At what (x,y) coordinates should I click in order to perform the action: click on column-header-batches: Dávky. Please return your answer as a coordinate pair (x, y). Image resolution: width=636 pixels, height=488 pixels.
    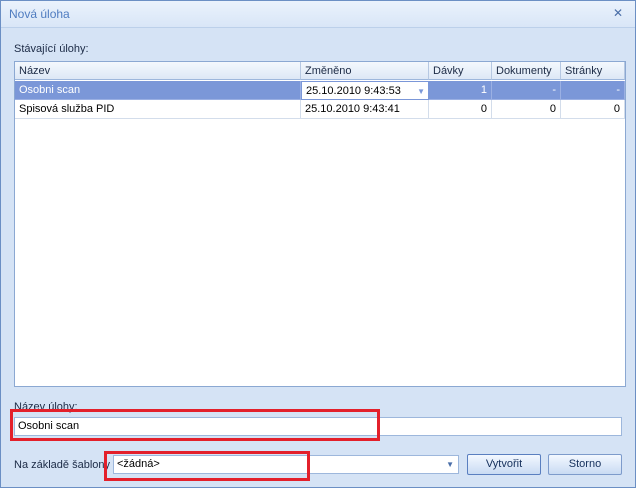
    Looking at the image, I should click on (460, 71).